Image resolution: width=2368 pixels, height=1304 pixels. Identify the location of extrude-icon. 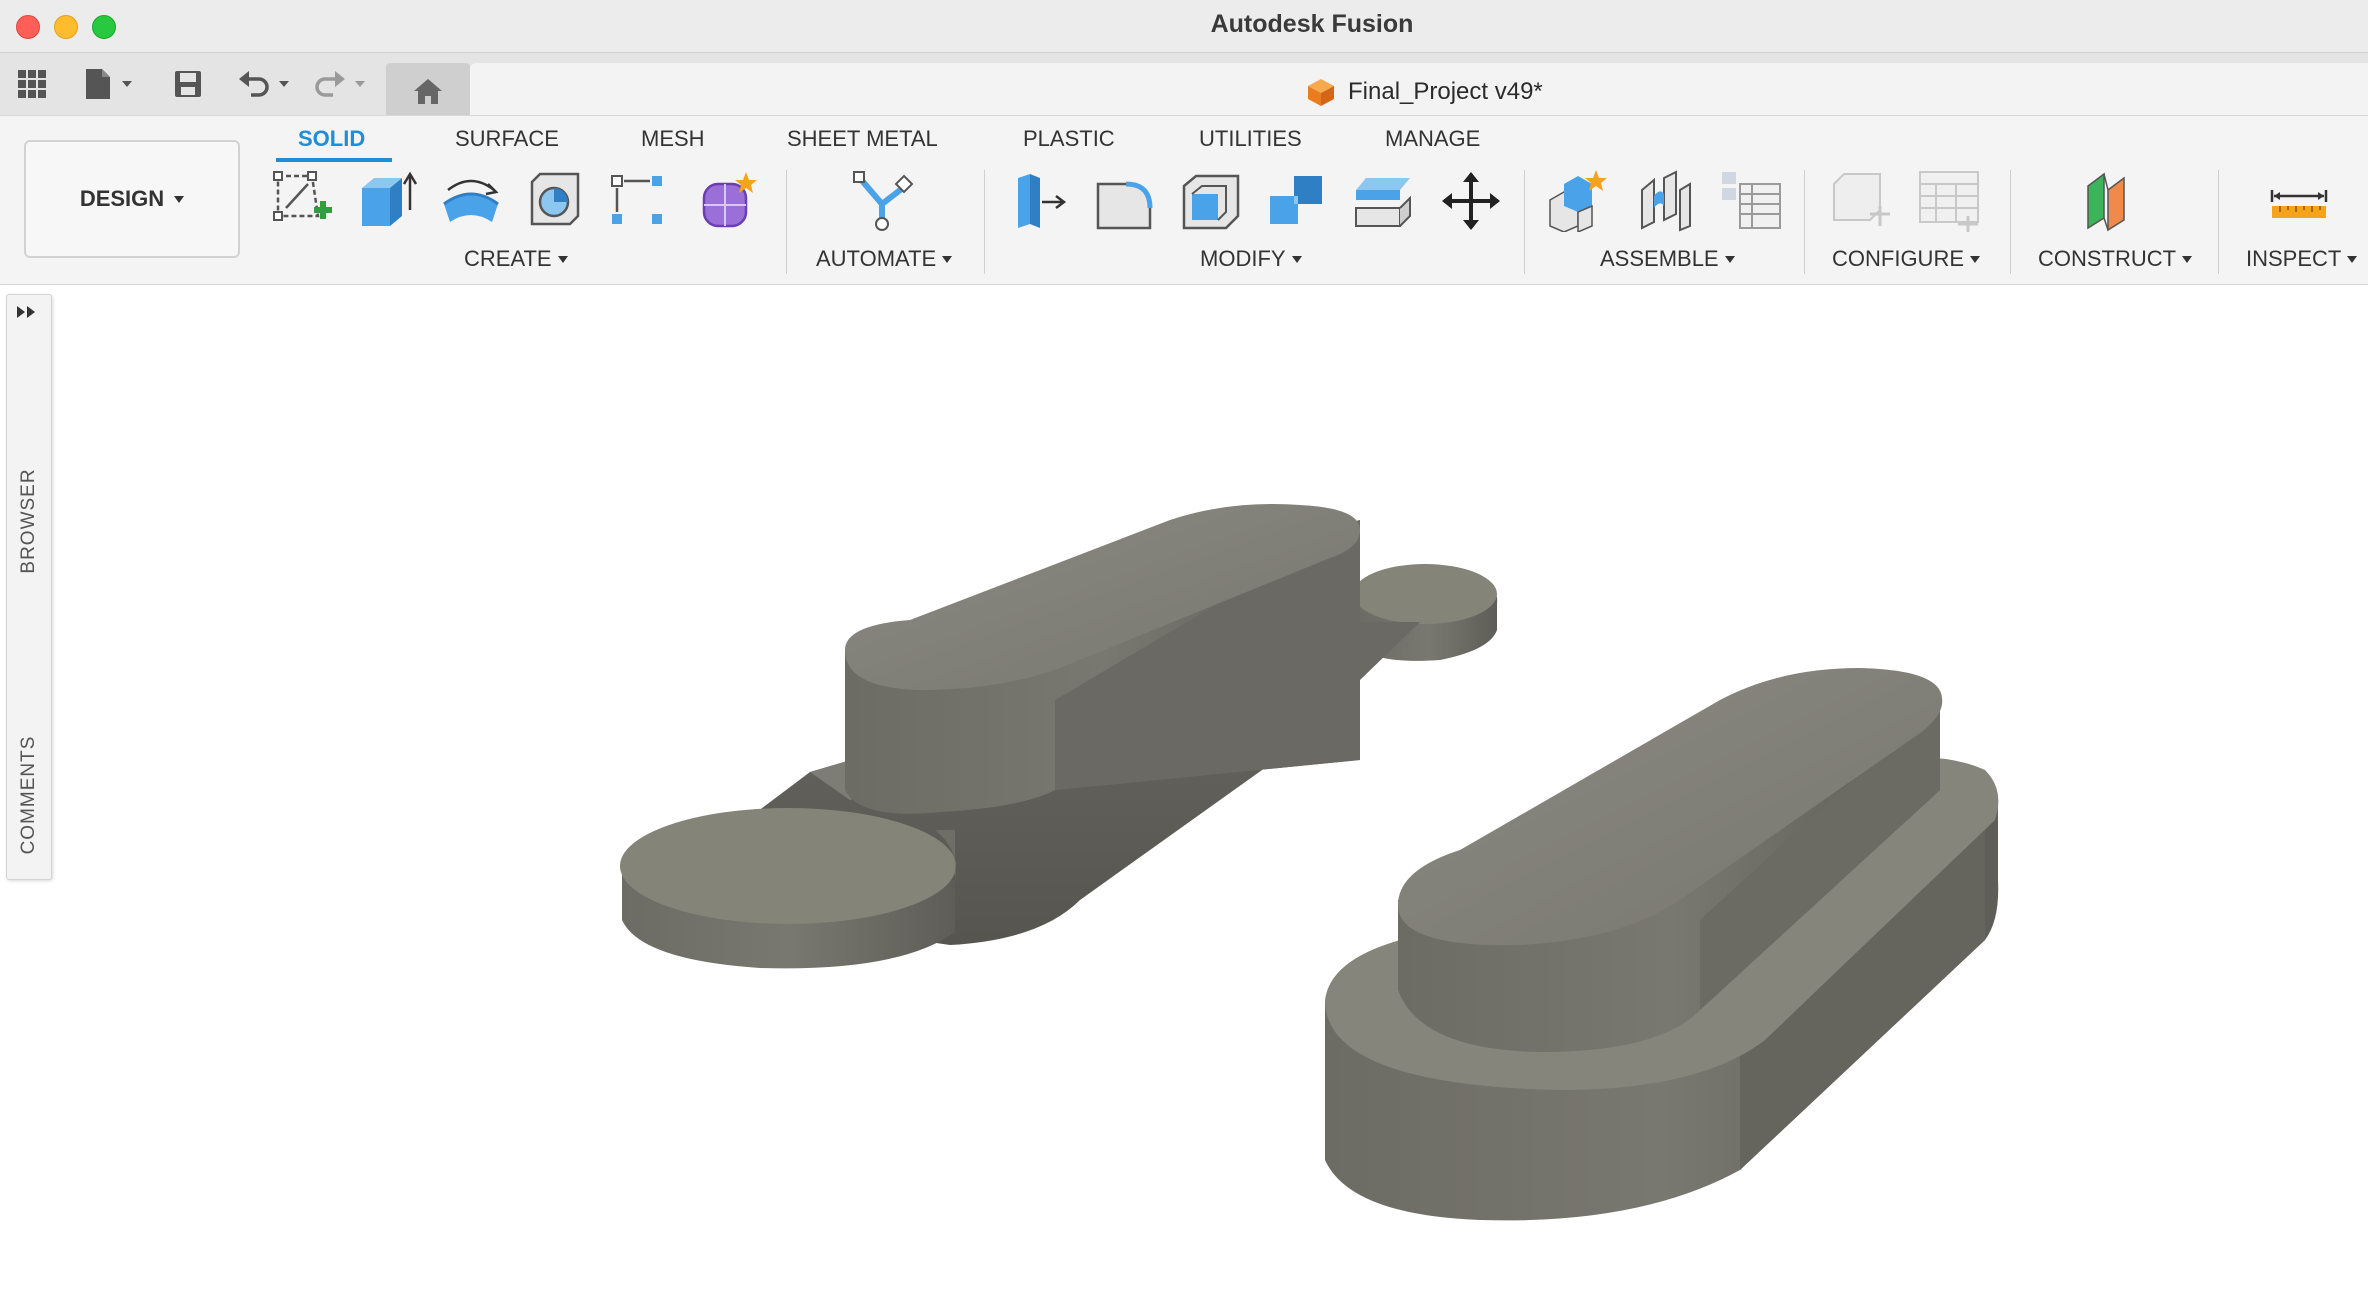
(390, 198).